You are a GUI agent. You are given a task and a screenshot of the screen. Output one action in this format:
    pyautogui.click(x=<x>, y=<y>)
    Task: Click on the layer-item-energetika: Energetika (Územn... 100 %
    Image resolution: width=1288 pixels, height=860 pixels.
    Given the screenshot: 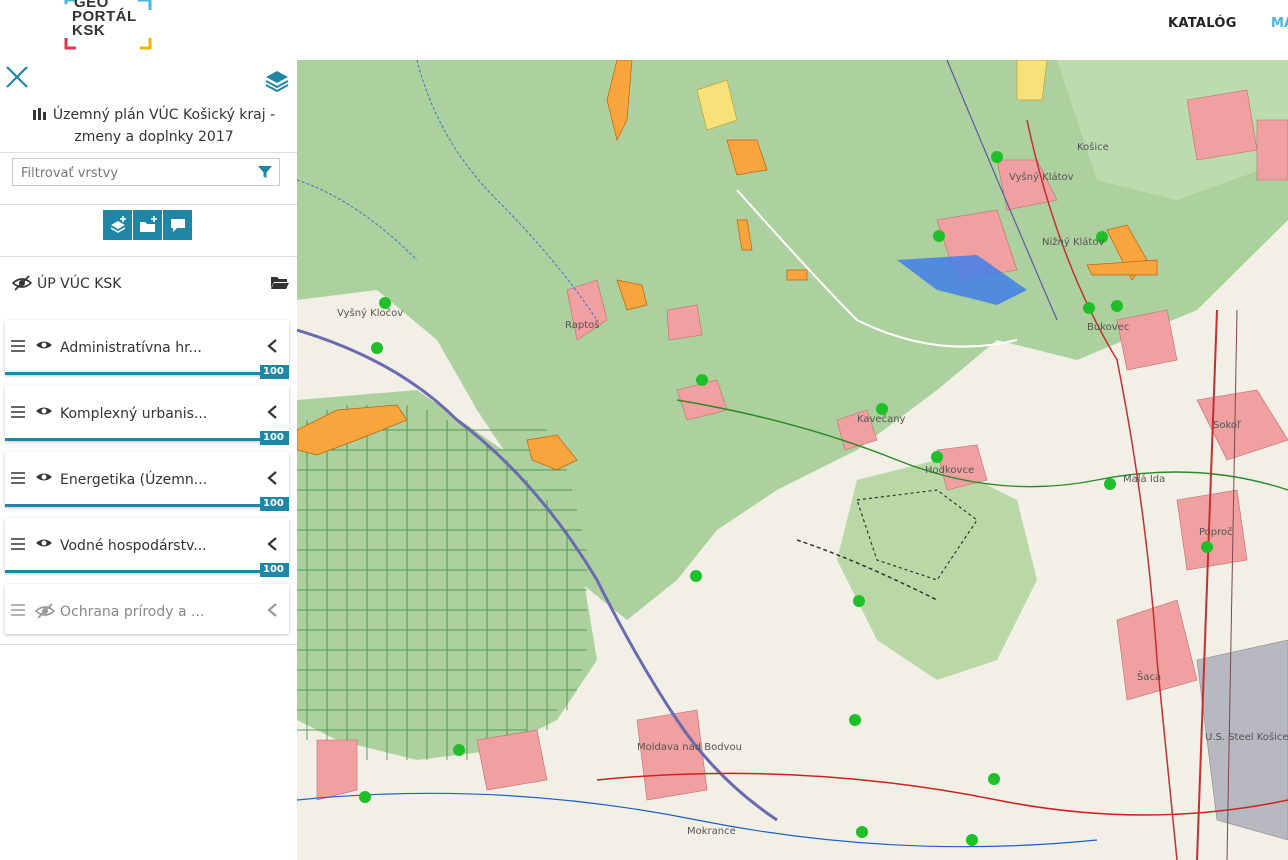 What is the action you would take?
    pyautogui.click(x=147, y=487)
    